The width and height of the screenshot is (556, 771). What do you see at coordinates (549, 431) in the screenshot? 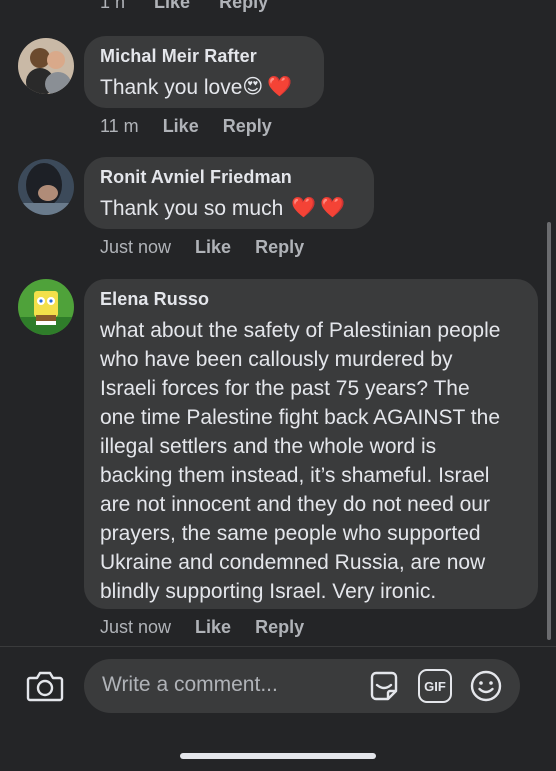
I see `scrollbar` at bounding box center [549, 431].